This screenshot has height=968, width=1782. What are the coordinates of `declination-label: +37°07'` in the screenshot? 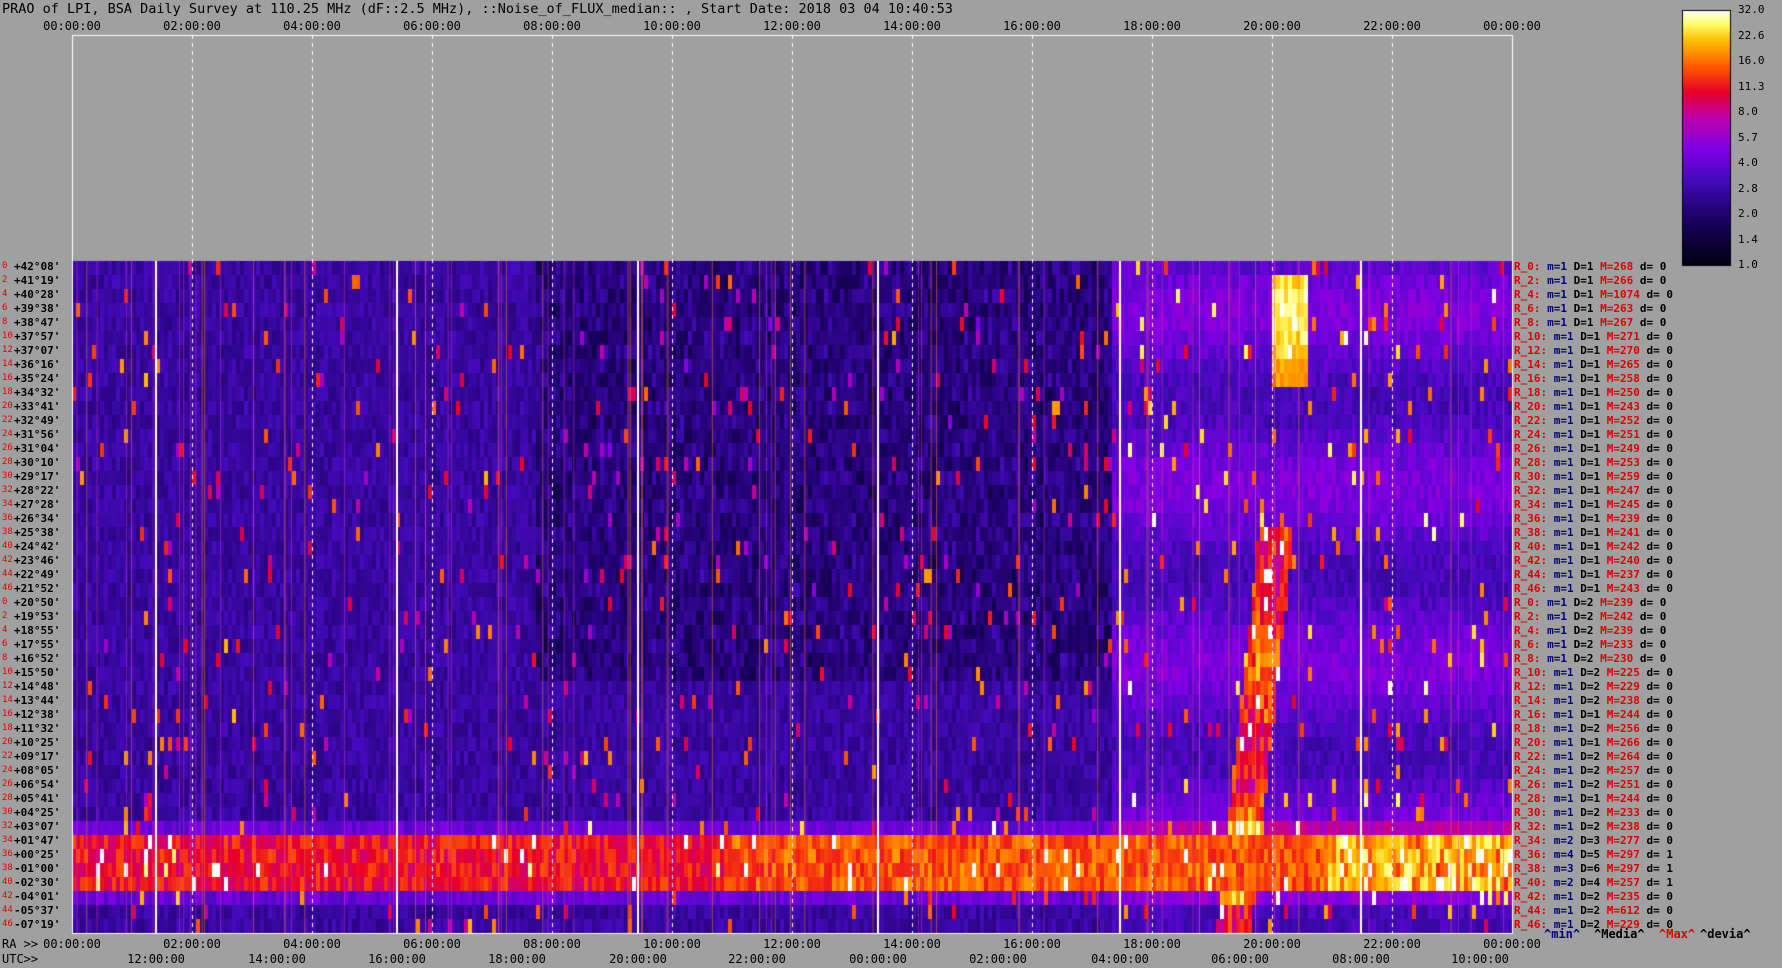 It's located at (37, 350).